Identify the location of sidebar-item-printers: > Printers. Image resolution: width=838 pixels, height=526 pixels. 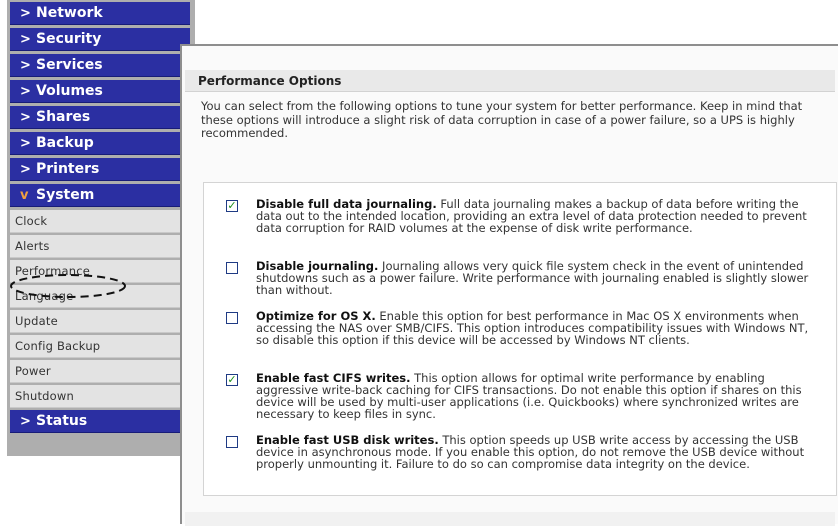
(100, 169).